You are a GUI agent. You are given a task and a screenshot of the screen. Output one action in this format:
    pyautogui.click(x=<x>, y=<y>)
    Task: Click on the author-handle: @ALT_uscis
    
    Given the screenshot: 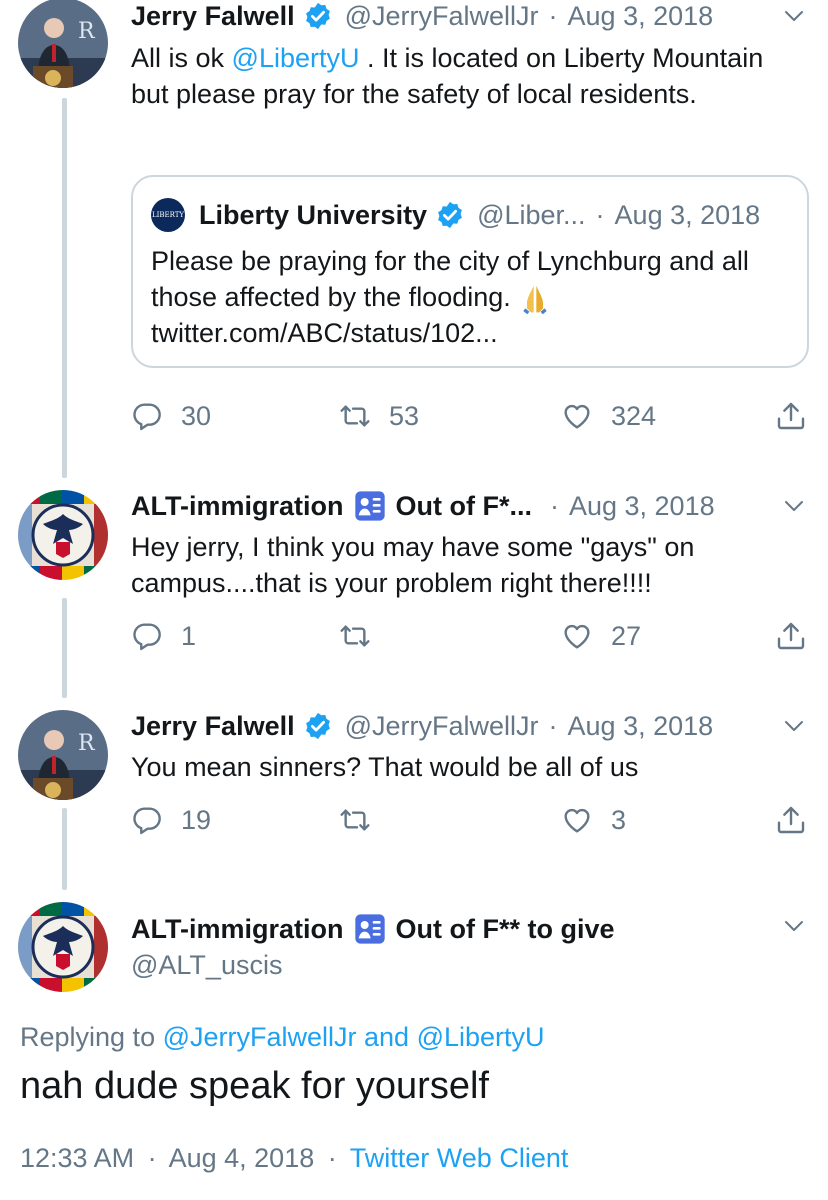 What is the action you would take?
    pyautogui.click(x=206, y=965)
    